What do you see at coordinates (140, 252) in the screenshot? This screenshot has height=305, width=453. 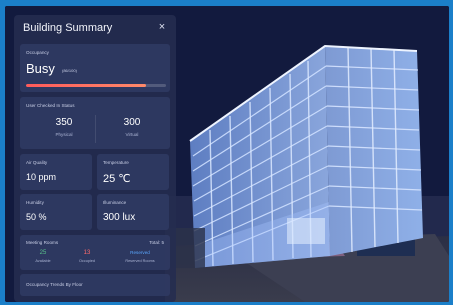 I see `reserved-count: Reserved` at bounding box center [140, 252].